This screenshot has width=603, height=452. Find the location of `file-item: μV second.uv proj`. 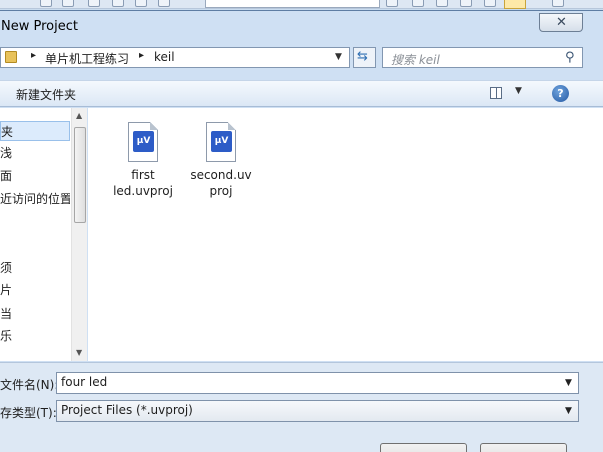

file-item: μV second.uv proj is located at coordinates (221, 160).